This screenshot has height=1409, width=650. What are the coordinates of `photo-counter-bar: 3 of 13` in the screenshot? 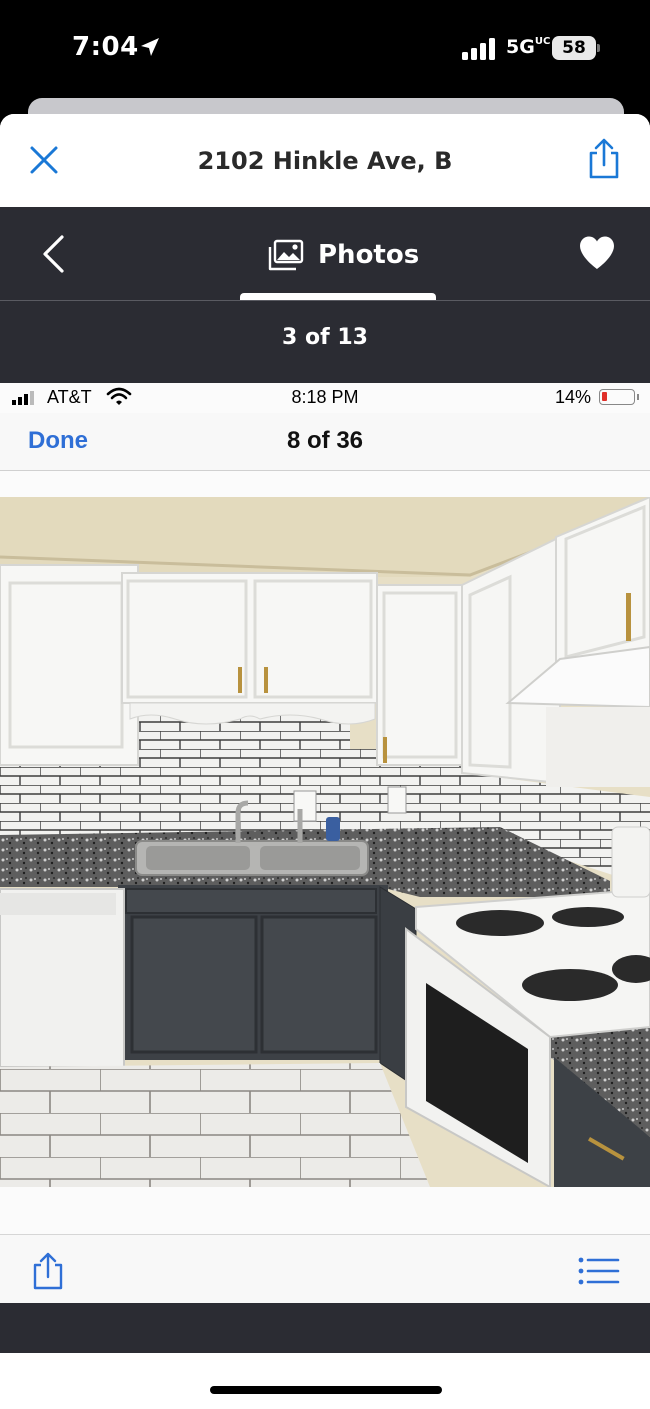 It's located at (325, 342).